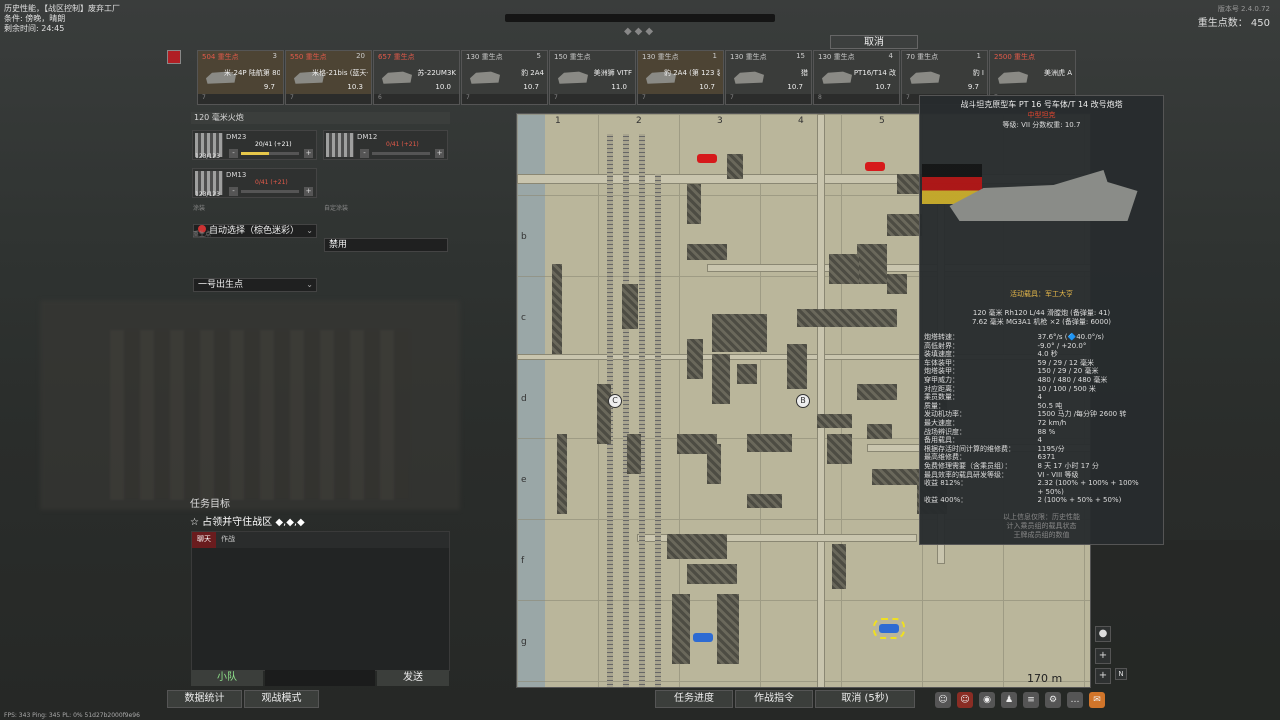  What do you see at coordinates (987, 700) in the screenshot?
I see `voice-icon: ◉` at bounding box center [987, 700].